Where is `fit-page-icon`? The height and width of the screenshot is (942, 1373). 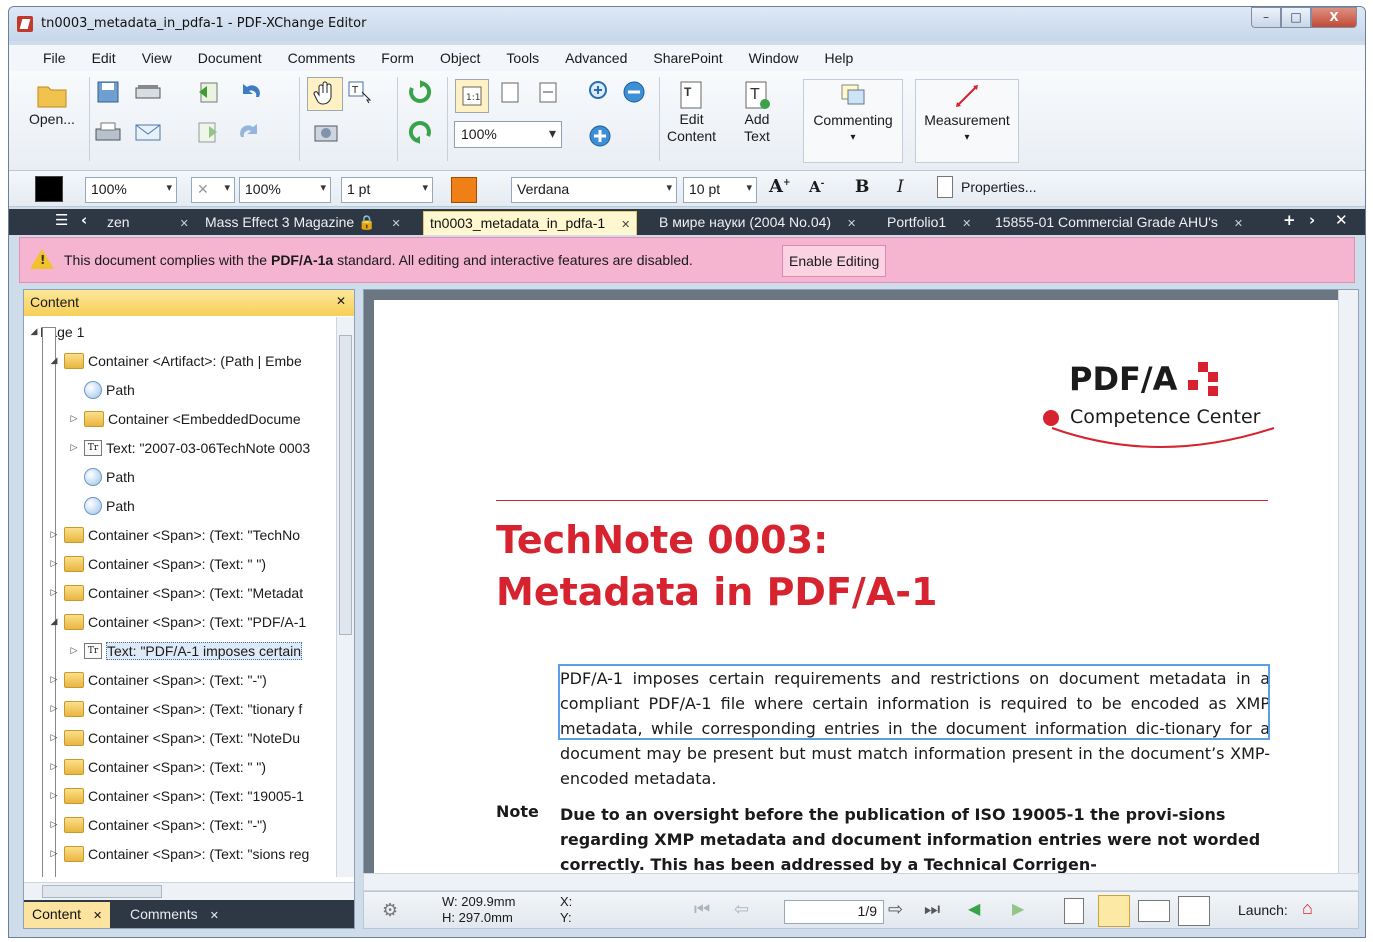
fit-page-icon is located at coordinates (510, 92).